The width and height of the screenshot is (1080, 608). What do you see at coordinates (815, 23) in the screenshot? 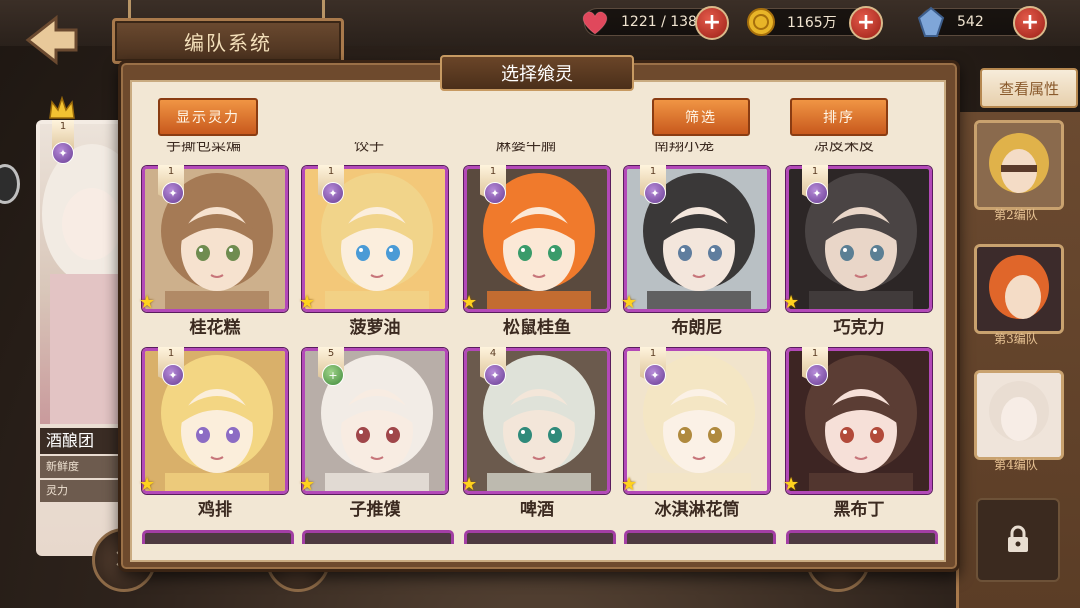
I see `gold-counter: 1165万 +` at bounding box center [815, 23].